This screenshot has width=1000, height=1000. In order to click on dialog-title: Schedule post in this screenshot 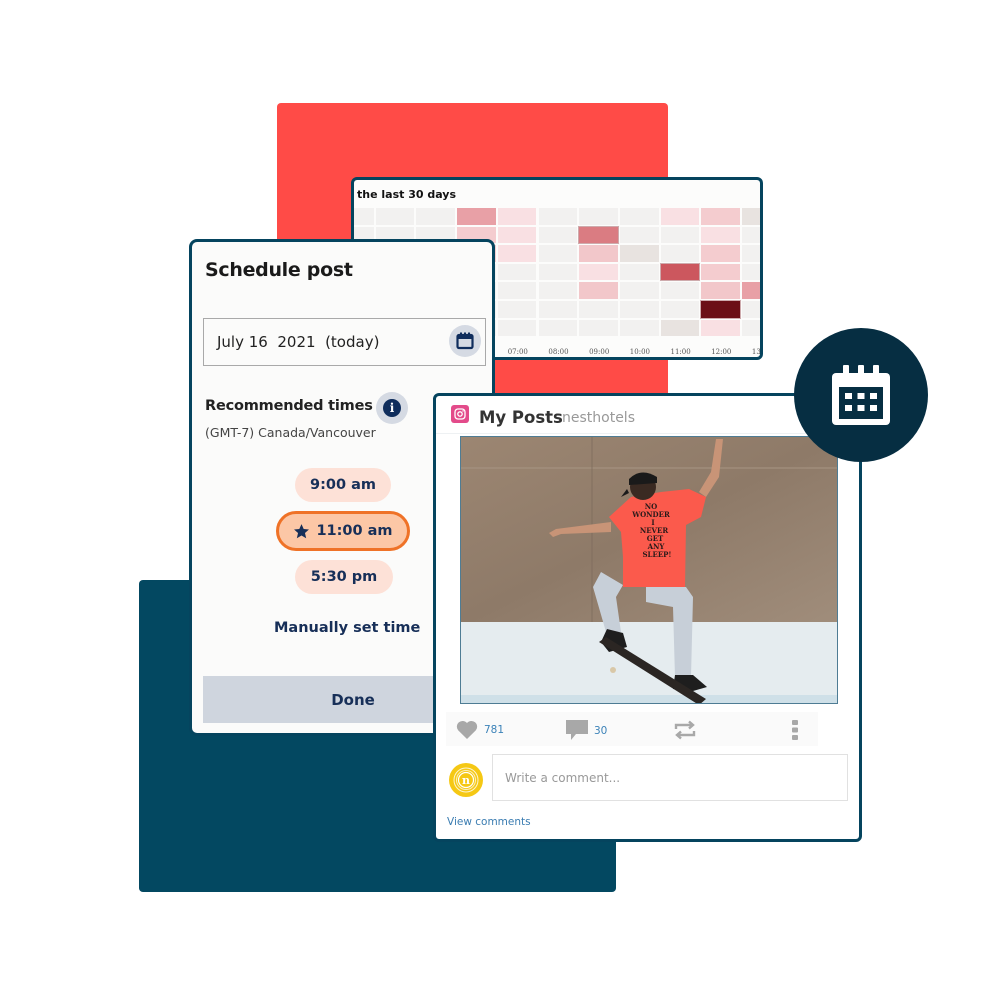, I will do `click(279, 270)`.